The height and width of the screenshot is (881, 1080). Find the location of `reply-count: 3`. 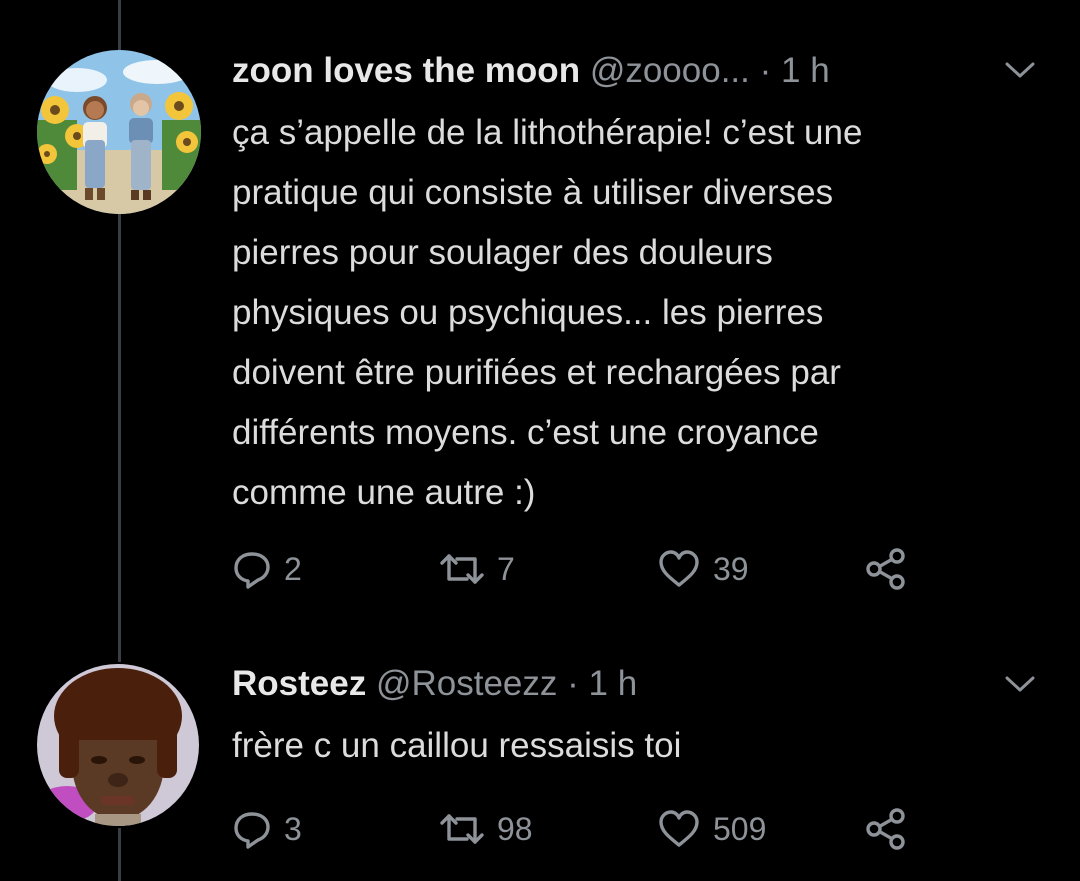

reply-count: 3 is located at coordinates (293, 828).